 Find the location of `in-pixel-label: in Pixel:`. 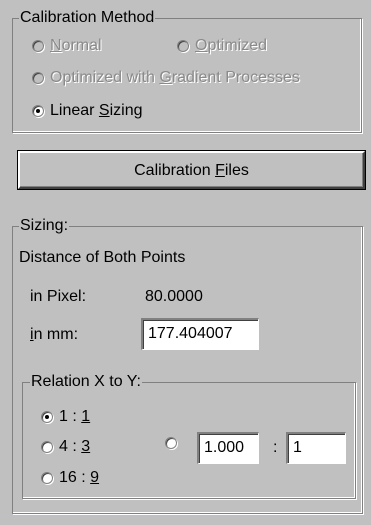

in-pixel-label: in Pixel: is located at coordinates (58, 296).